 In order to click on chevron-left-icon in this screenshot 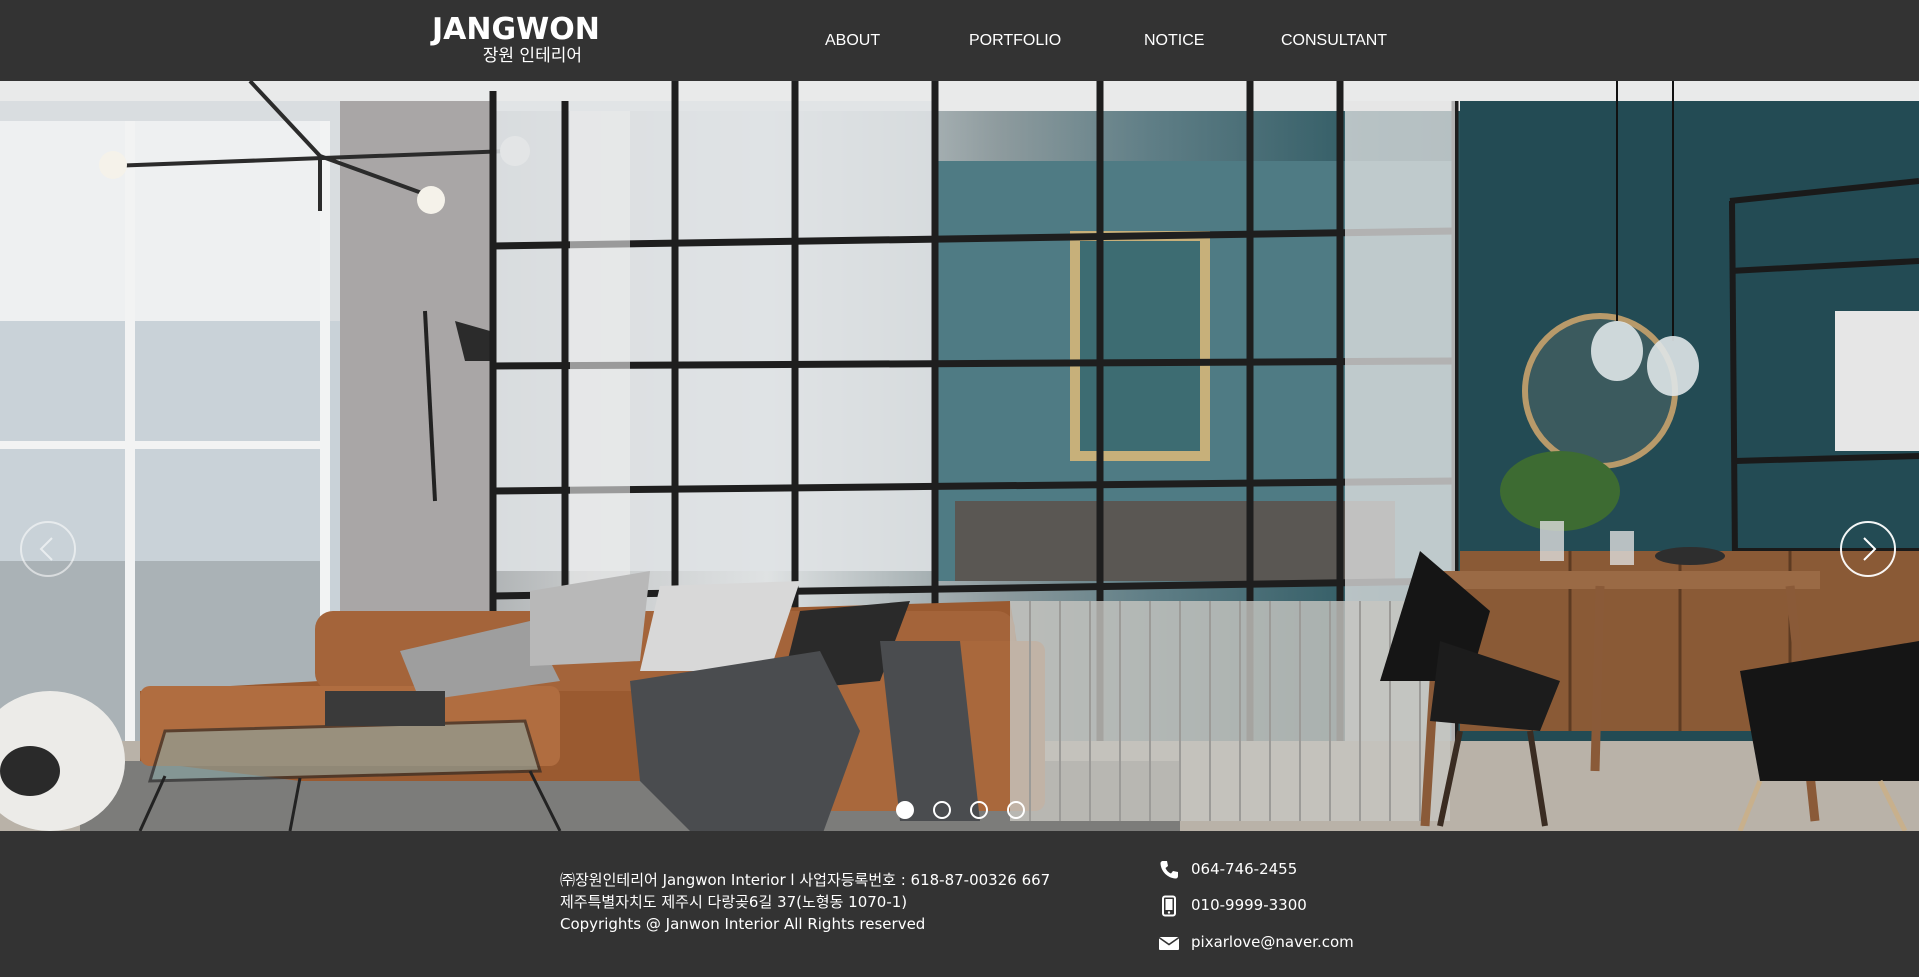, I will do `click(46, 549)`.